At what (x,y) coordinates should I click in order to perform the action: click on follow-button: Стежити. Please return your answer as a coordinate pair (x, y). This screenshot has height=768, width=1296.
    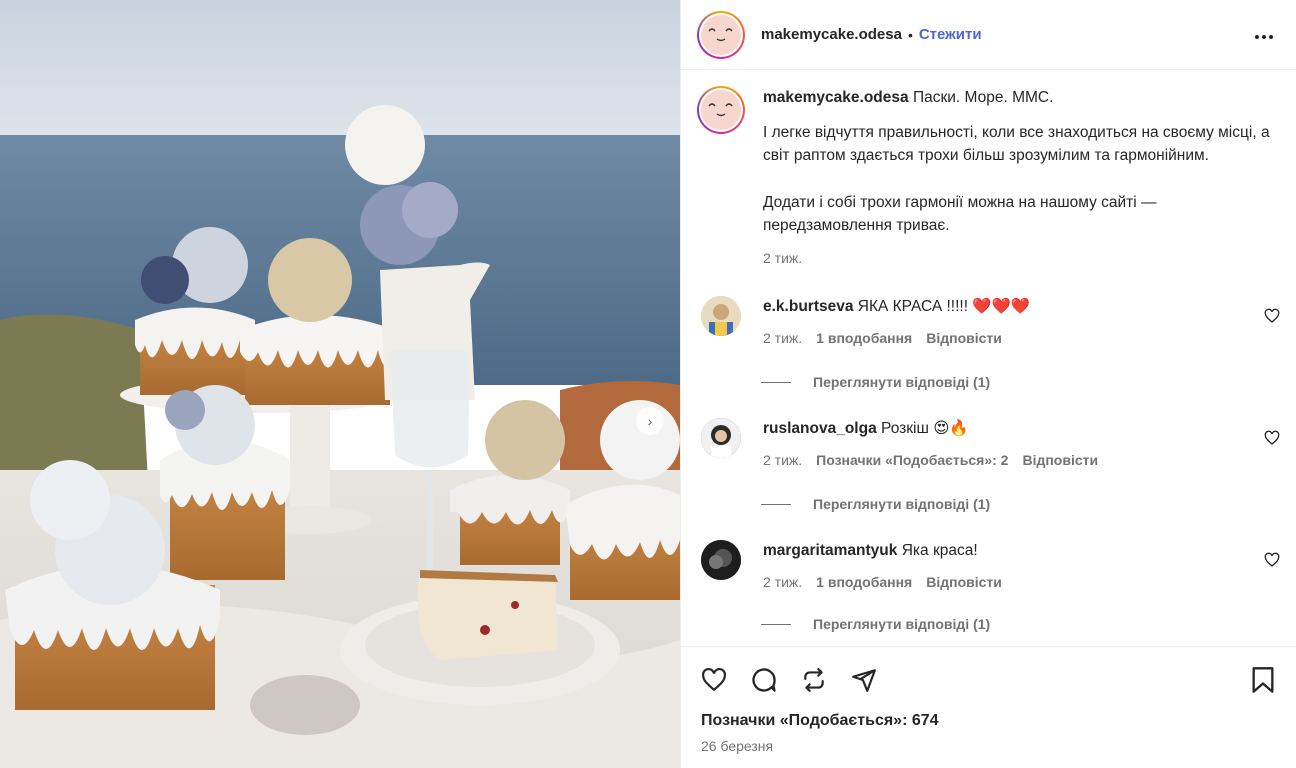
    Looking at the image, I should click on (950, 34).